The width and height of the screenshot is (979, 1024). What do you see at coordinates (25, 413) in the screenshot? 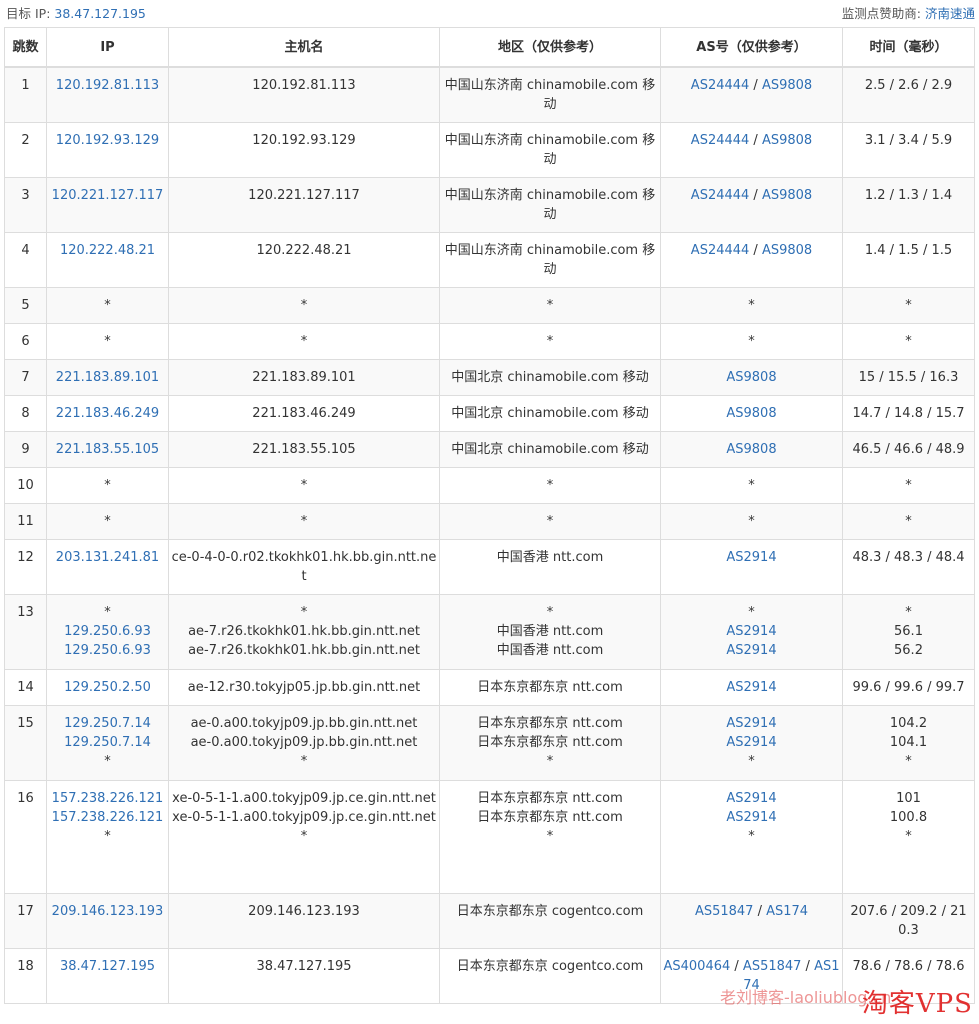
I see `hop-number: 8` at bounding box center [25, 413].